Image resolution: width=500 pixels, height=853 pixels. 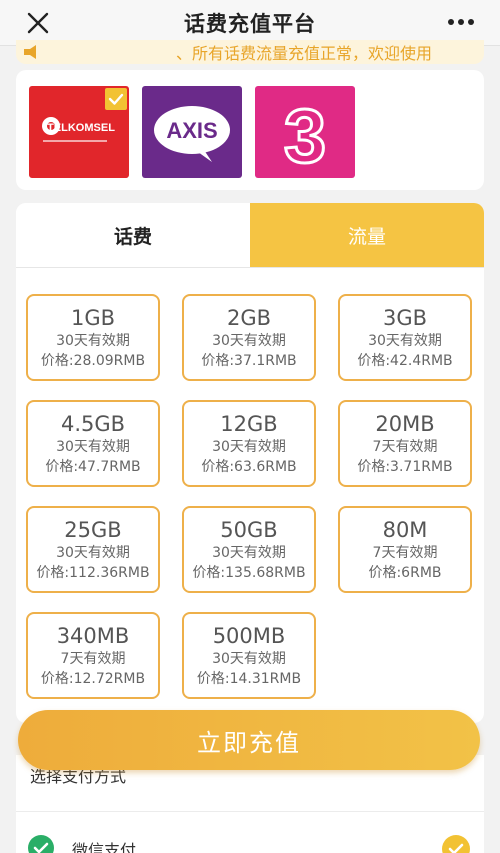 What do you see at coordinates (31, 52) in the screenshot?
I see `megaphone-icon` at bounding box center [31, 52].